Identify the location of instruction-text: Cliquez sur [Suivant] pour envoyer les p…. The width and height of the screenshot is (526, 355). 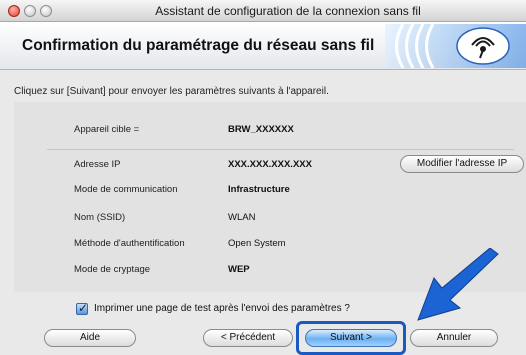
(171, 91).